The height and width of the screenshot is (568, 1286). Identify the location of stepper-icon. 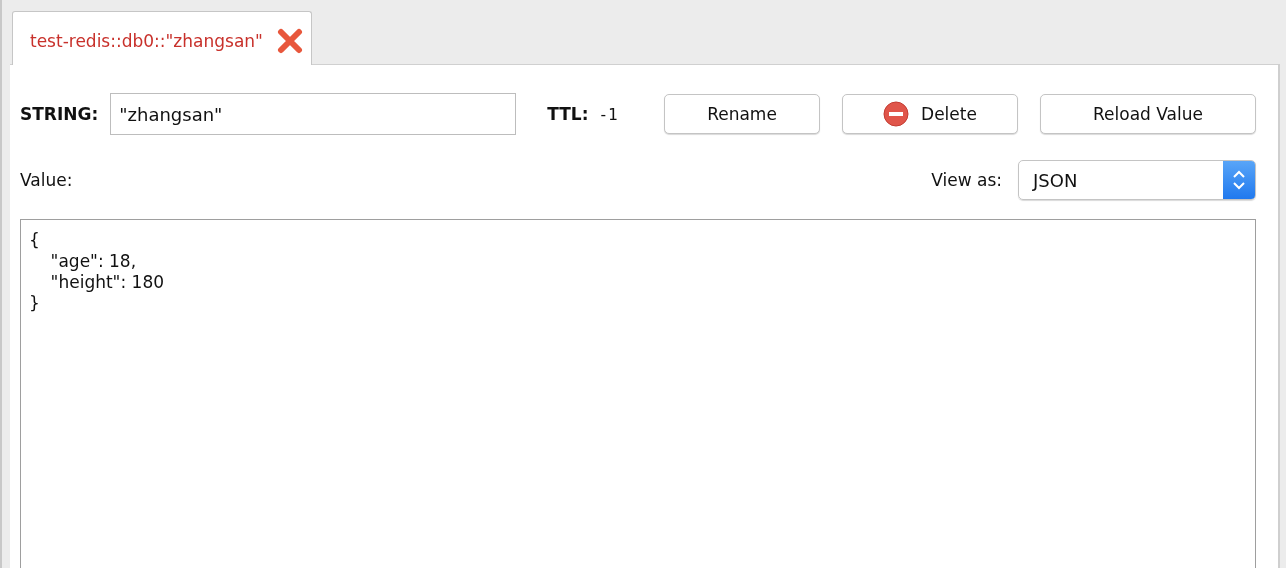
(1239, 180).